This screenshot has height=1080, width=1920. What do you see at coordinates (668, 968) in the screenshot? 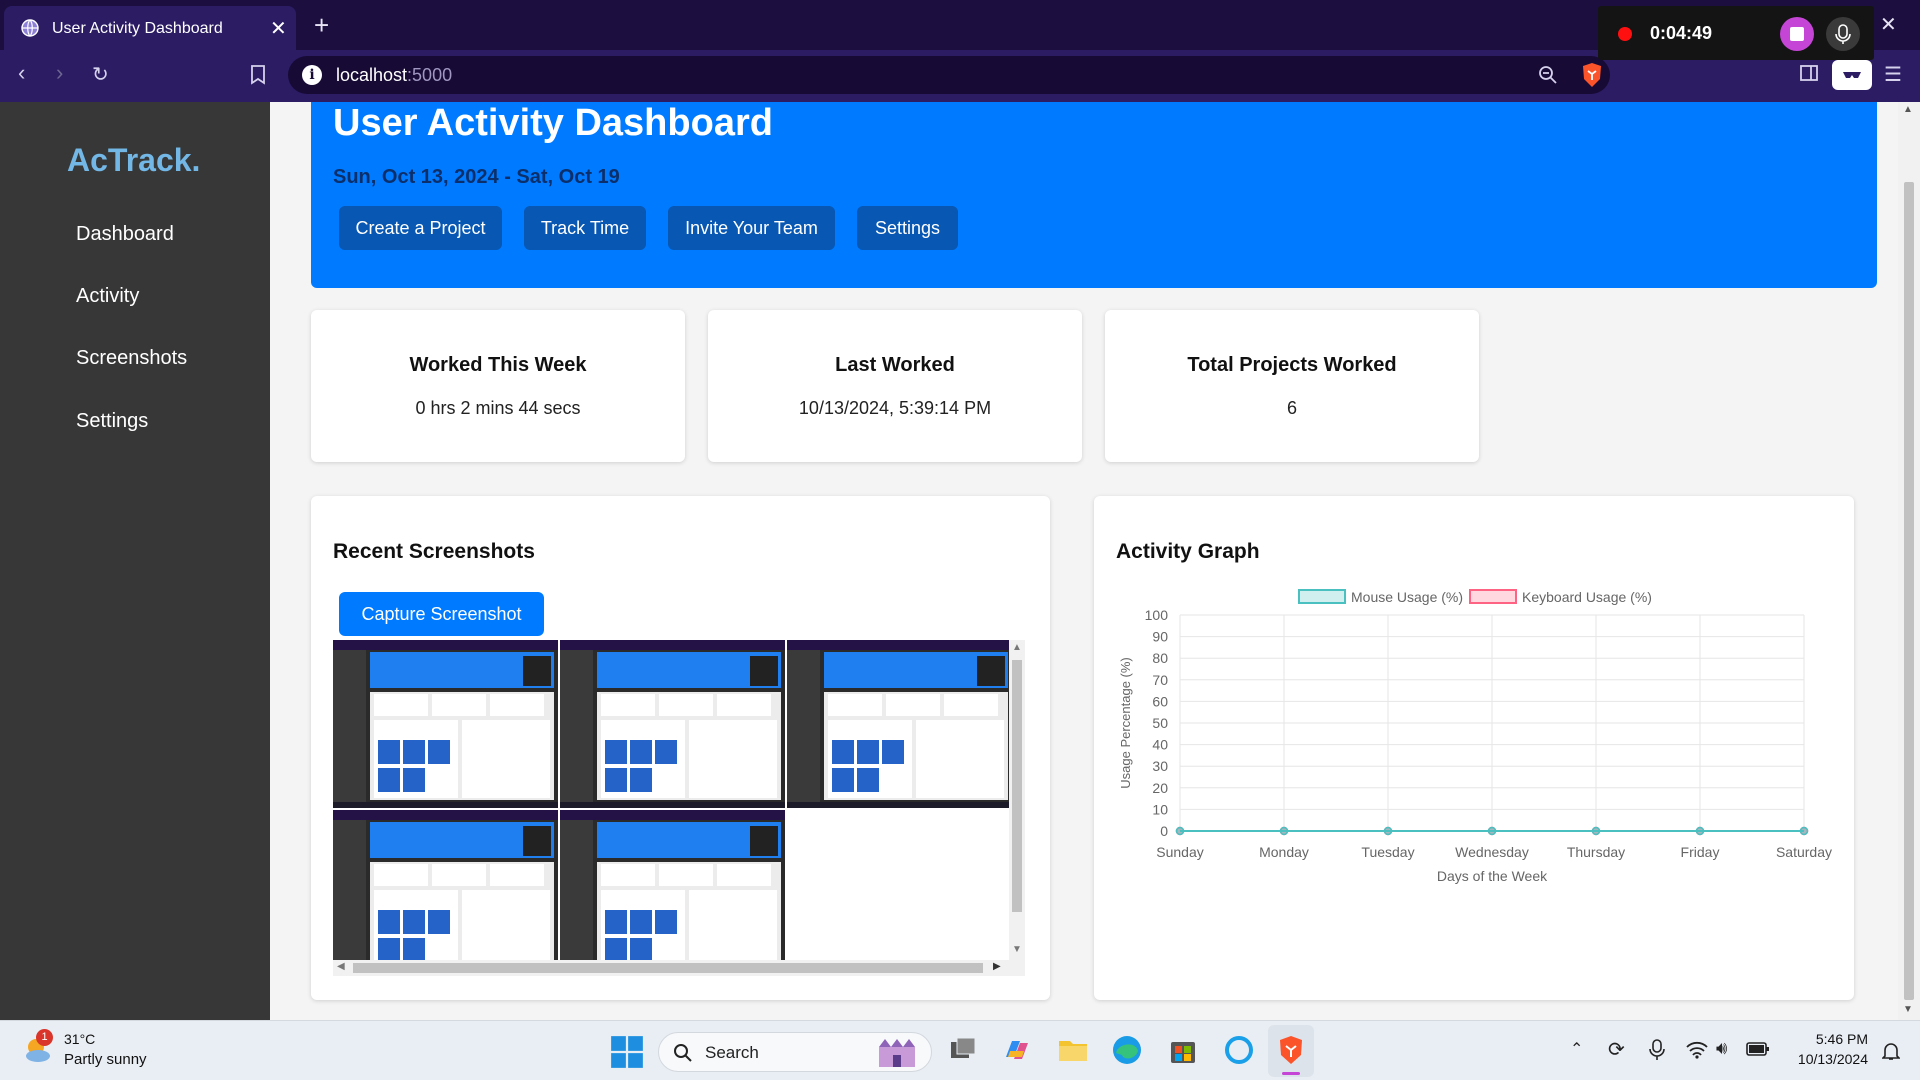
I see `gallery-horizontal-scroll-thumb` at bounding box center [668, 968].